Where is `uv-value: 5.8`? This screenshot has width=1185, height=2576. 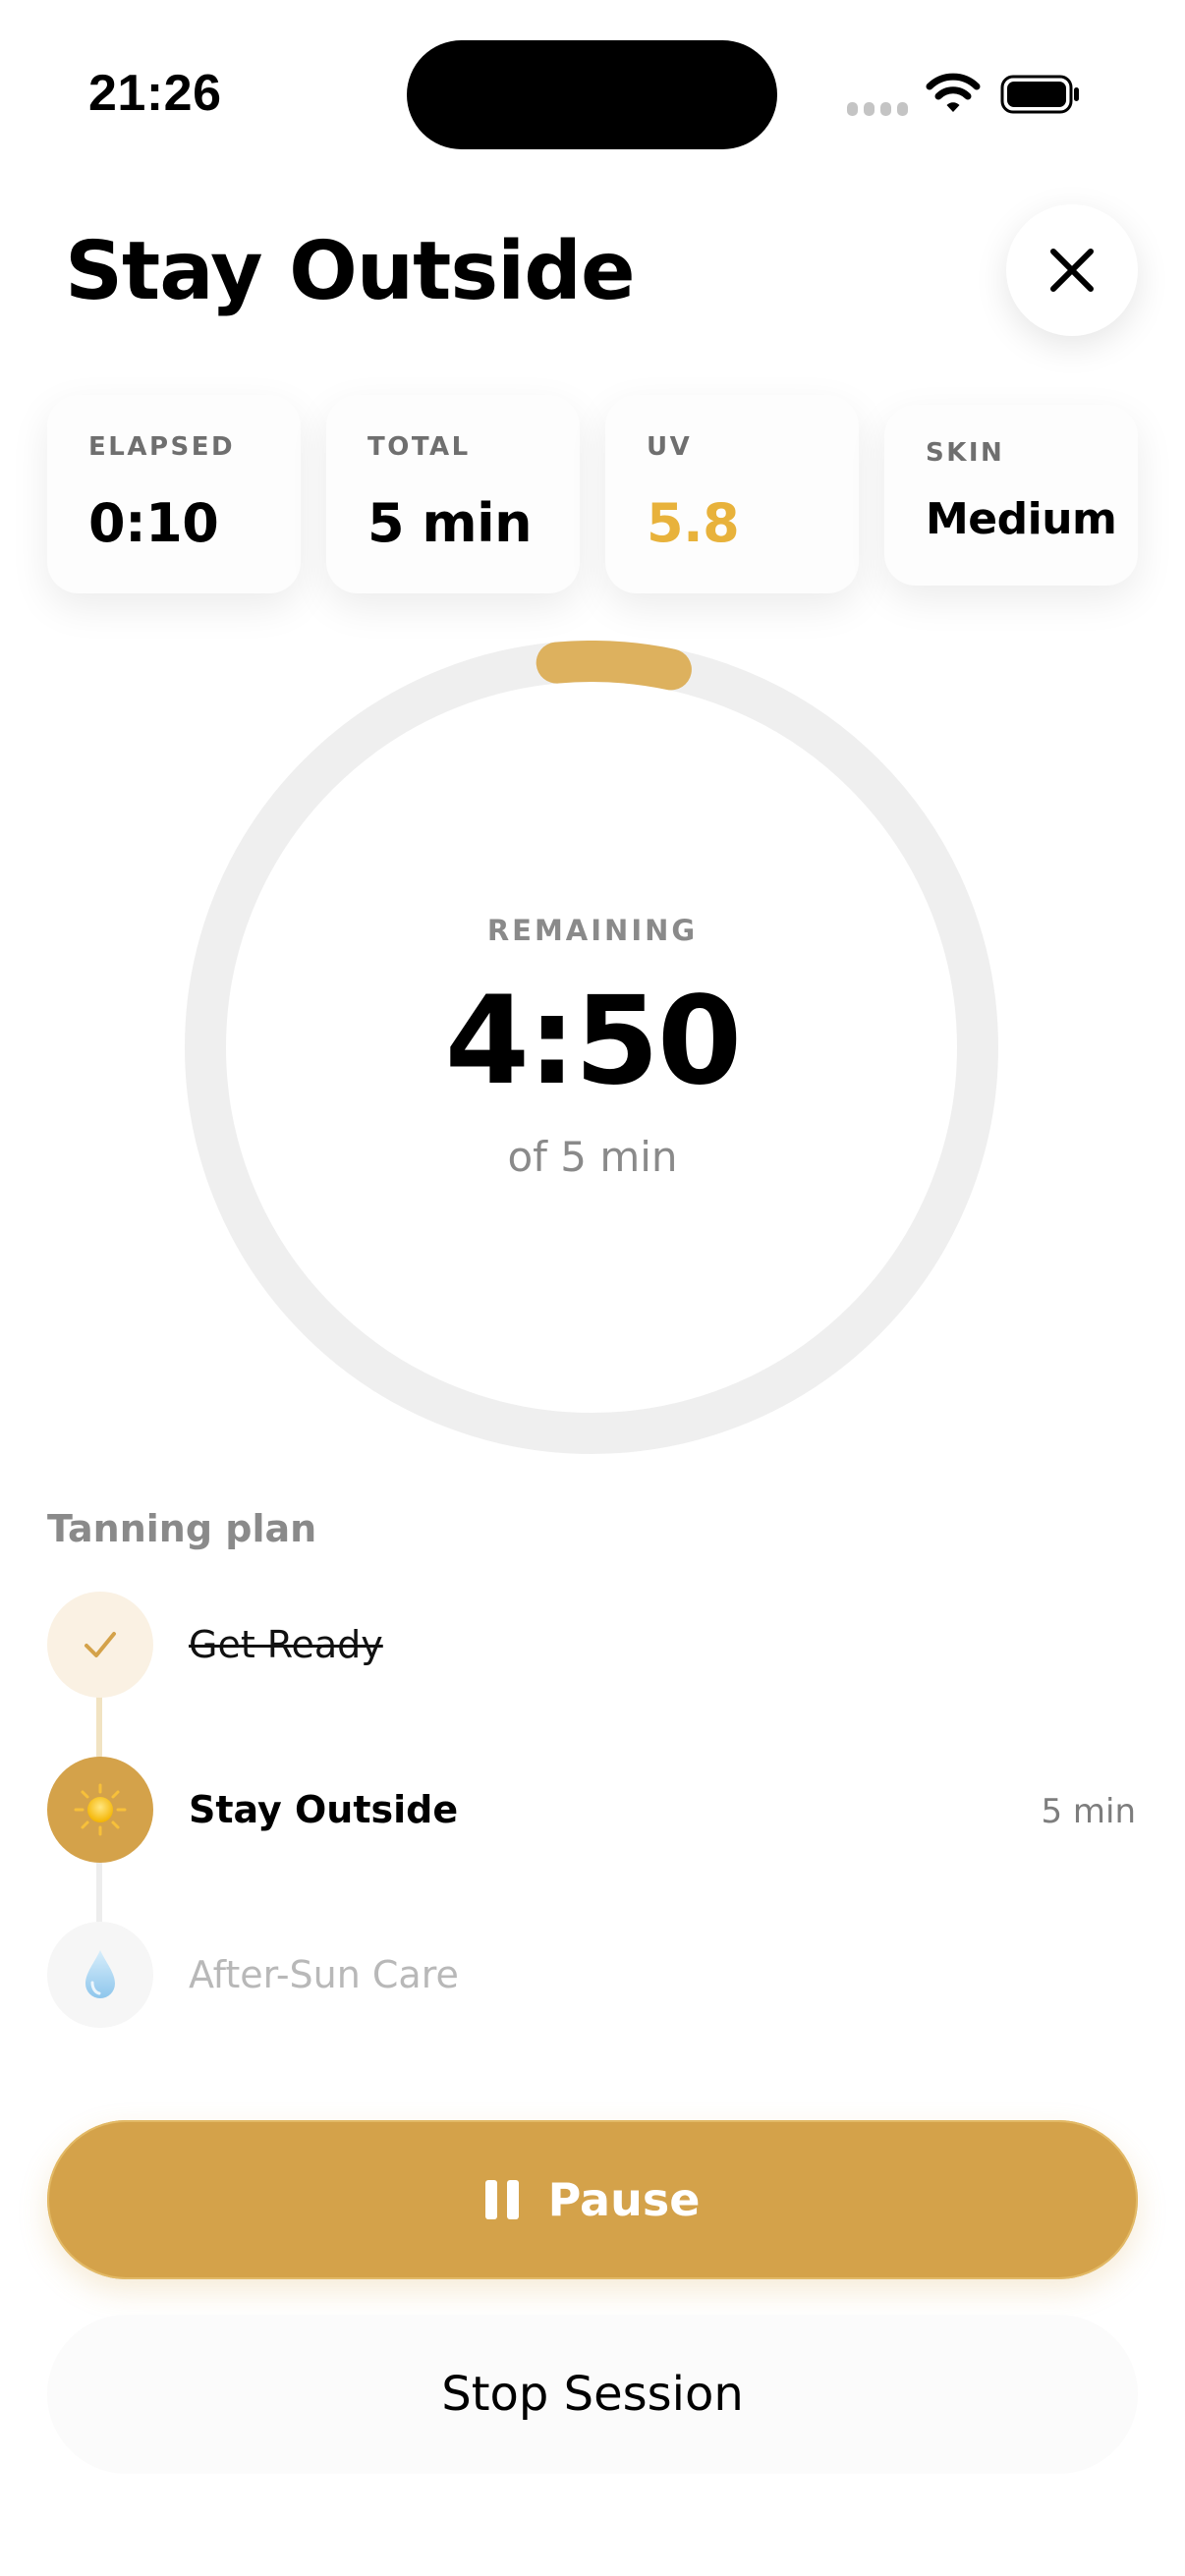
uv-value: 5.8 is located at coordinates (693, 523).